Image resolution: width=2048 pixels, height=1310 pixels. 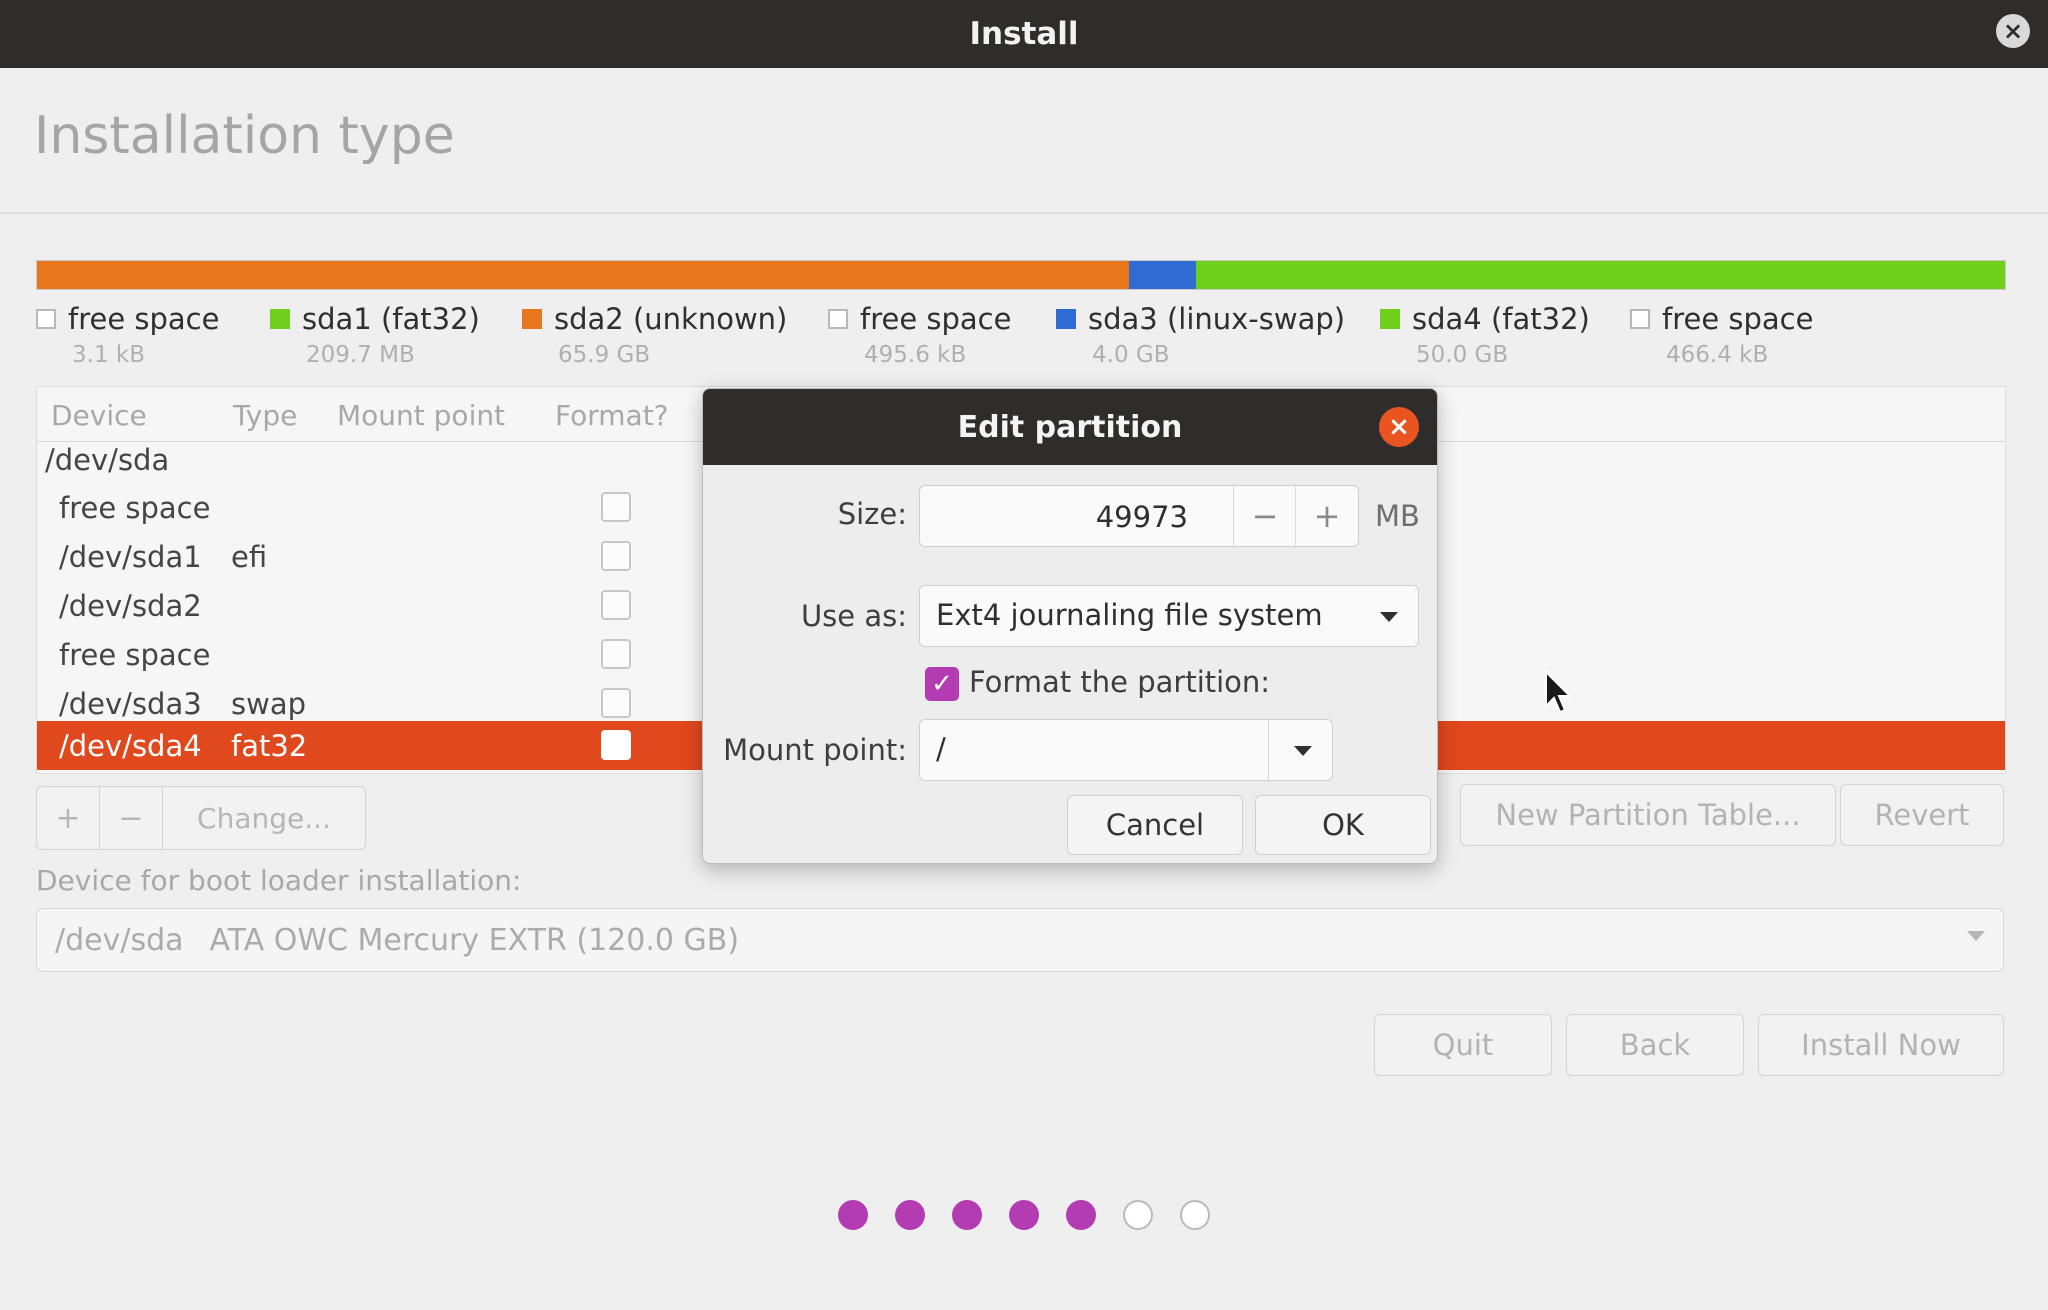 I want to click on progress-dots, so click(x=1024, y=1215).